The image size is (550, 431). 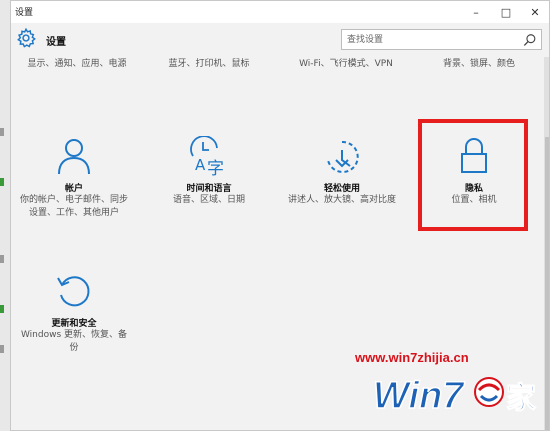 What do you see at coordinates (208, 200) in the screenshot?
I see `tile-description: 语音、区域、日期` at bounding box center [208, 200].